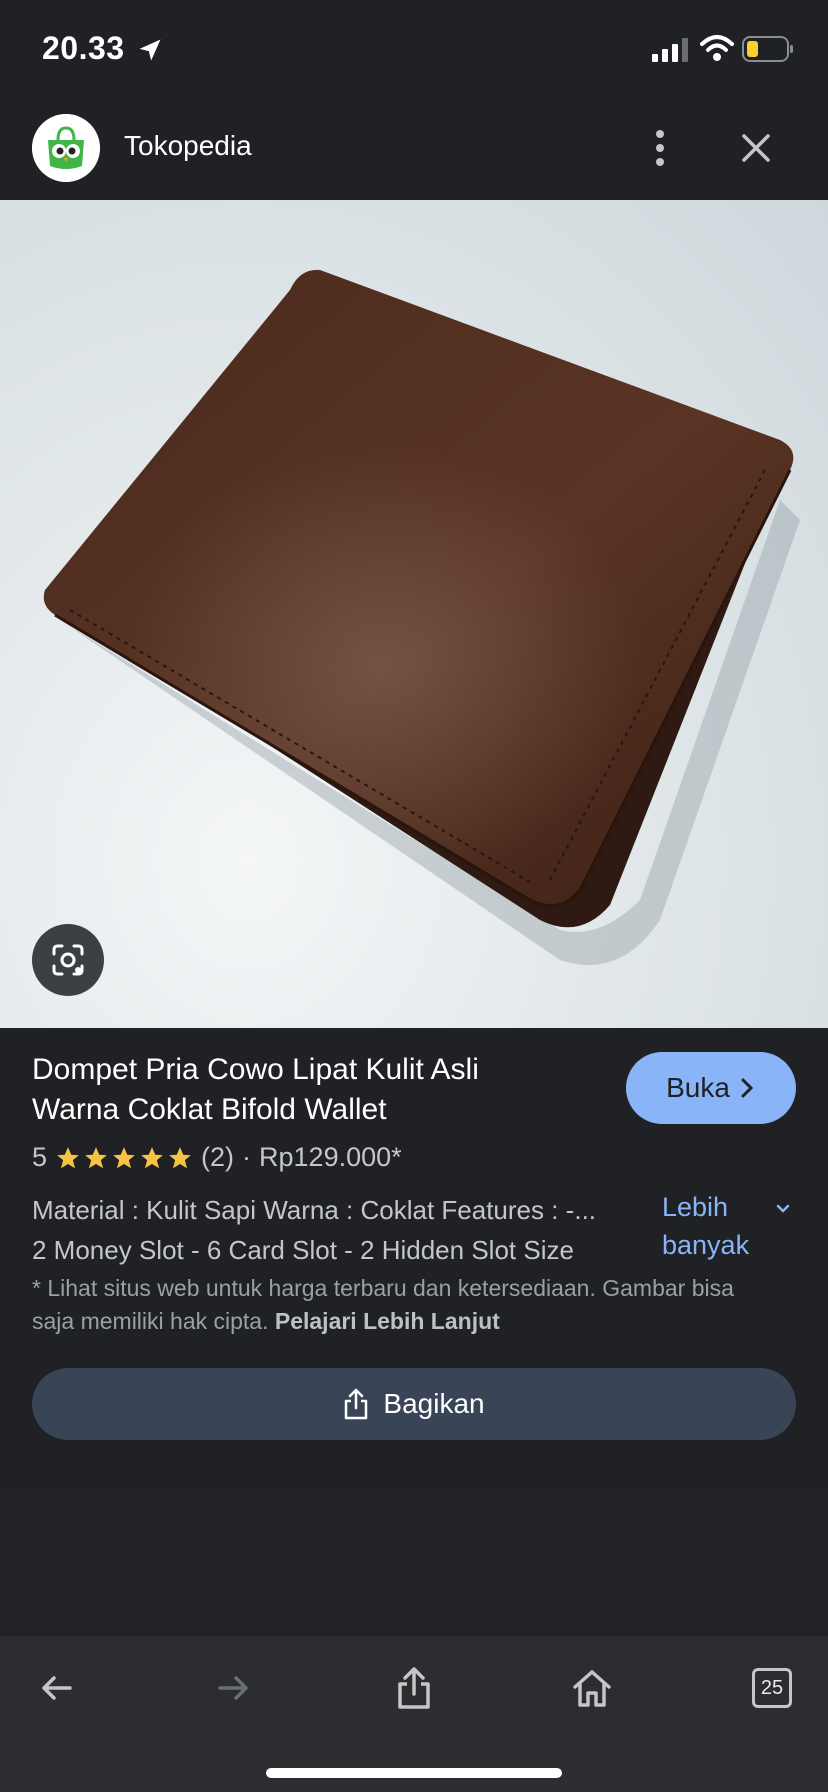 This screenshot has width=828, height=1792. Describe the element at coordinates (747, 1088) in the screenshot. I see `chevron-right-icon` at that location.